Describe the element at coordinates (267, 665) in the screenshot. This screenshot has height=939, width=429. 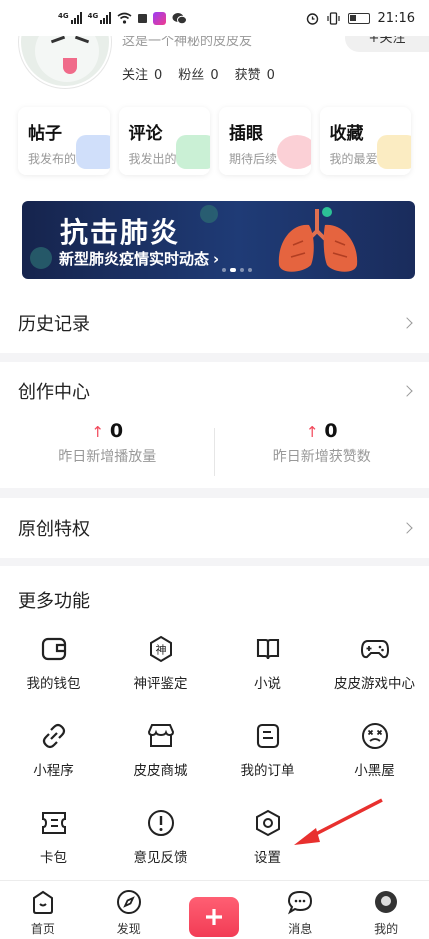
I see `grid-item-novel: 小说` at that location.